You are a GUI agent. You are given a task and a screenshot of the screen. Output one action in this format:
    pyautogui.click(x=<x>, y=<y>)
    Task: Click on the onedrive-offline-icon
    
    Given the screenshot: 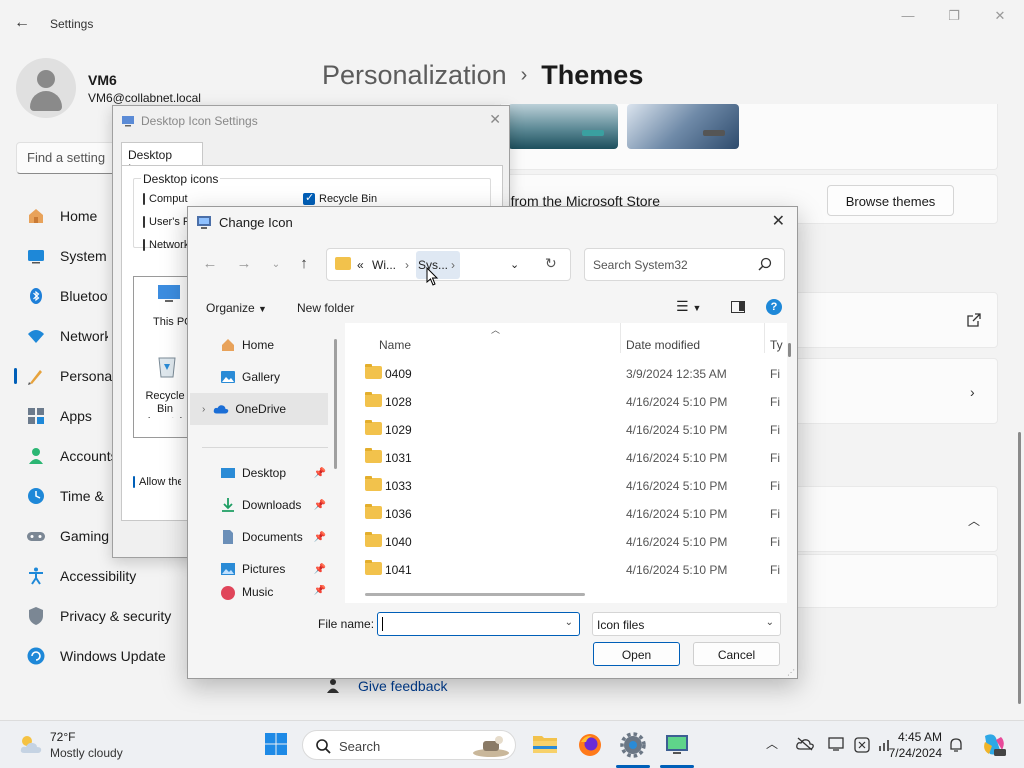 What is the action you would take?
    pyautogui.click(x=805, y=744)
    